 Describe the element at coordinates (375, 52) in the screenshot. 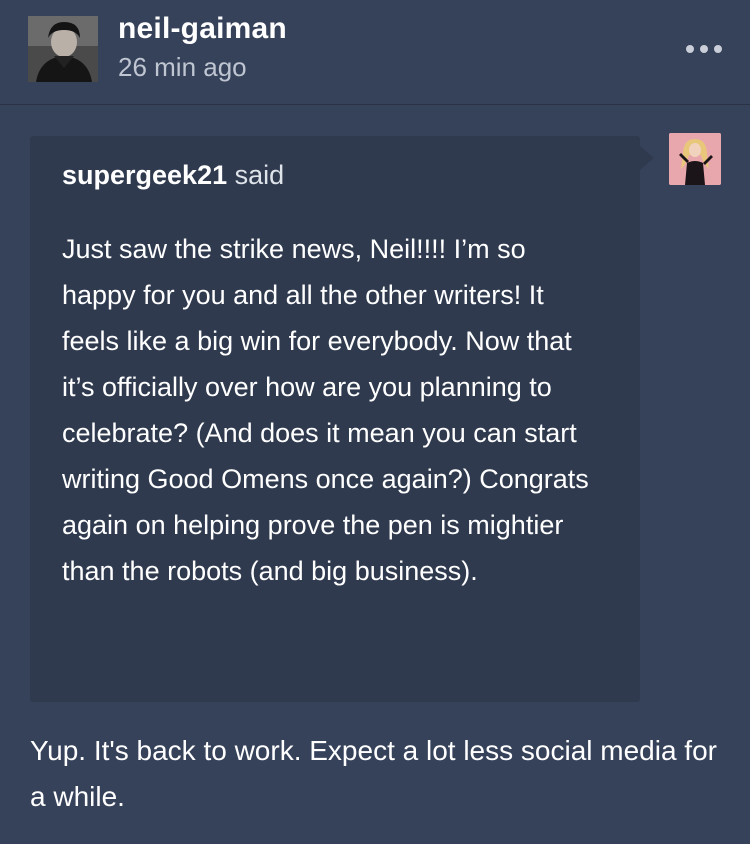

I see `post-header: neil-gaiman 26 min ago` at that location.